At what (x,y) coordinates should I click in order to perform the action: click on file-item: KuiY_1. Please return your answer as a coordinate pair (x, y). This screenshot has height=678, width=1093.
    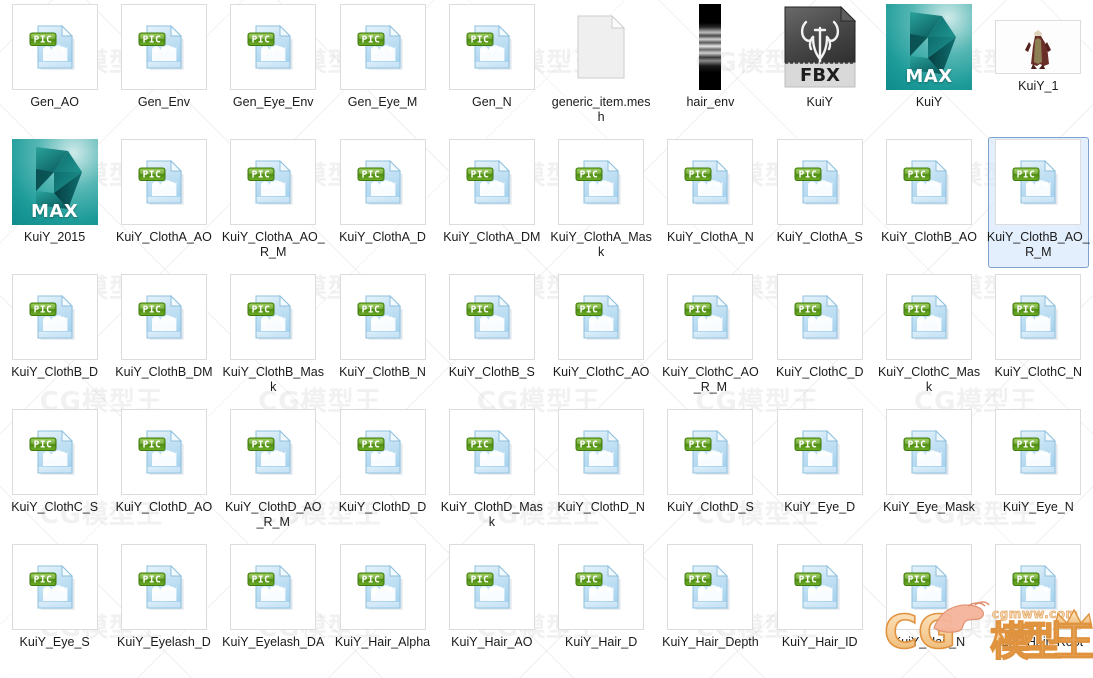
    Looking at the image, I should click on (1038, 67).